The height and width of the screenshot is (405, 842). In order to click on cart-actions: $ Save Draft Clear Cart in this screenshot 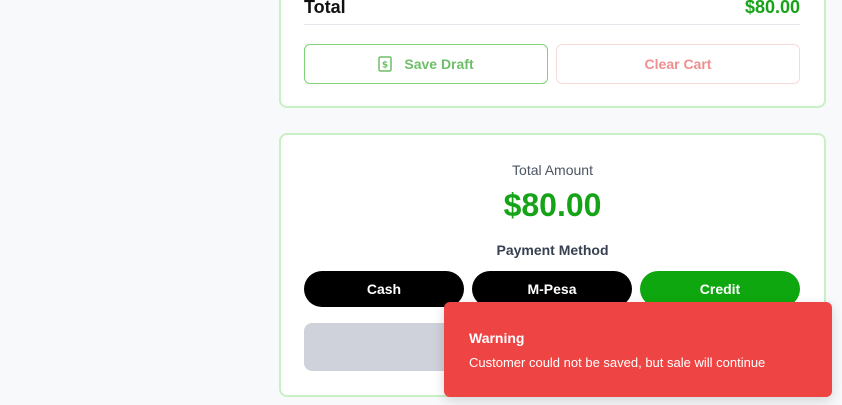, I will do `click(552, 64)`.